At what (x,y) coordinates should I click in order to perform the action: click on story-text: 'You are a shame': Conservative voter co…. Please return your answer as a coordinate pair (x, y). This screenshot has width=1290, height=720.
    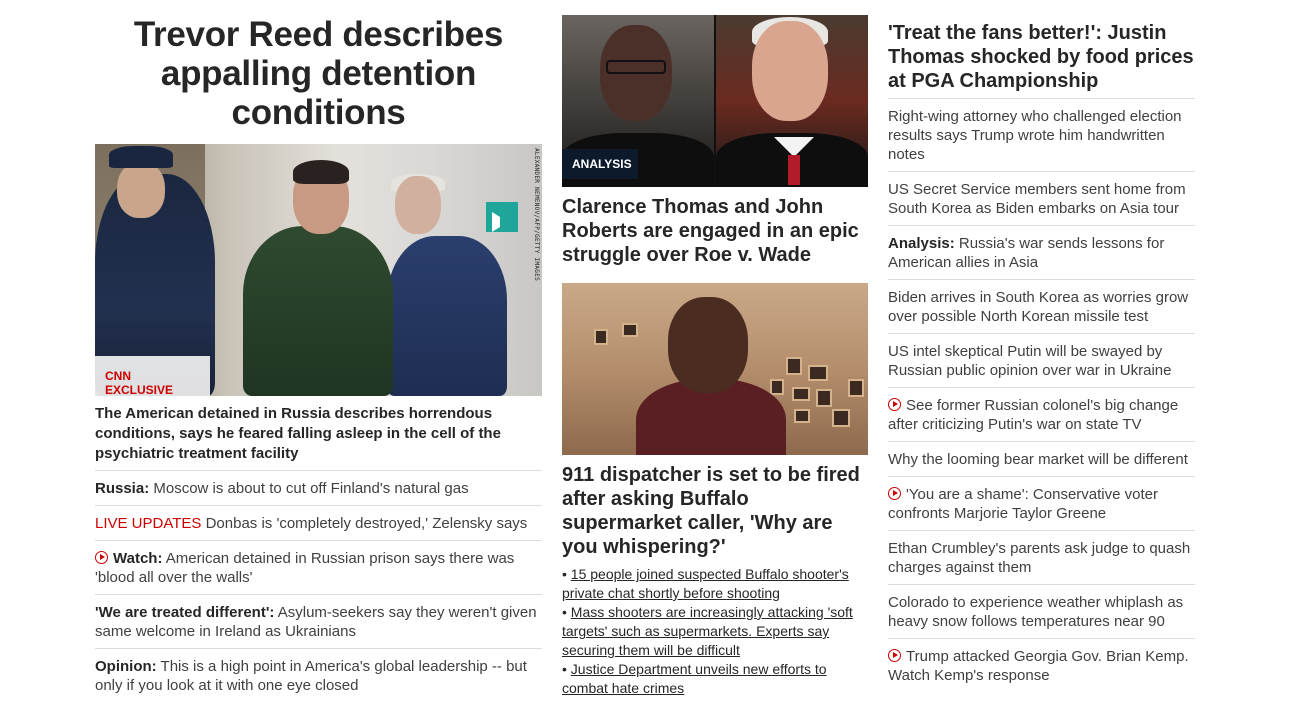
    Looking at the image, I should click on (1023, 504).